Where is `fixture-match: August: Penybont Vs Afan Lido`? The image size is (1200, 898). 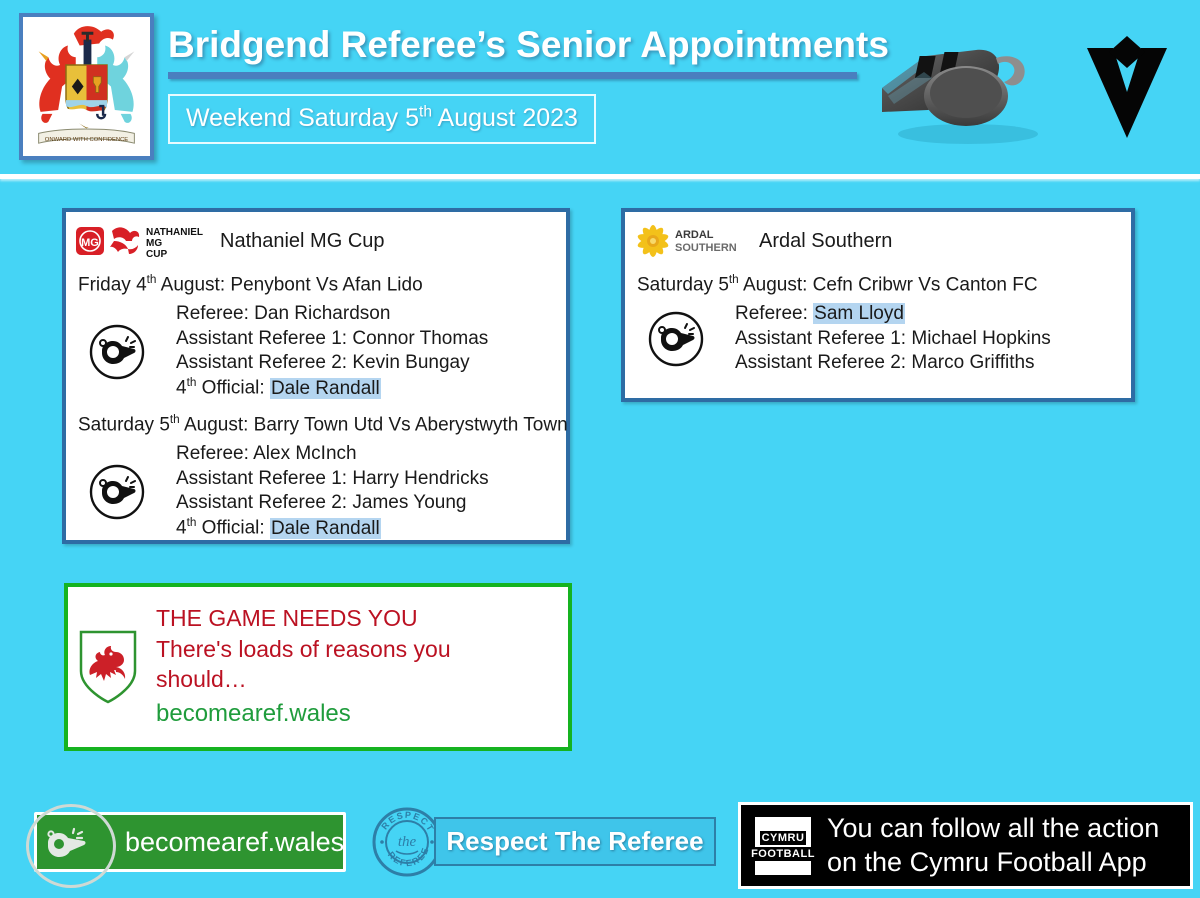 fixture-match: August: Penybont Vs Afan Lido is located at coordinates (289, 285).